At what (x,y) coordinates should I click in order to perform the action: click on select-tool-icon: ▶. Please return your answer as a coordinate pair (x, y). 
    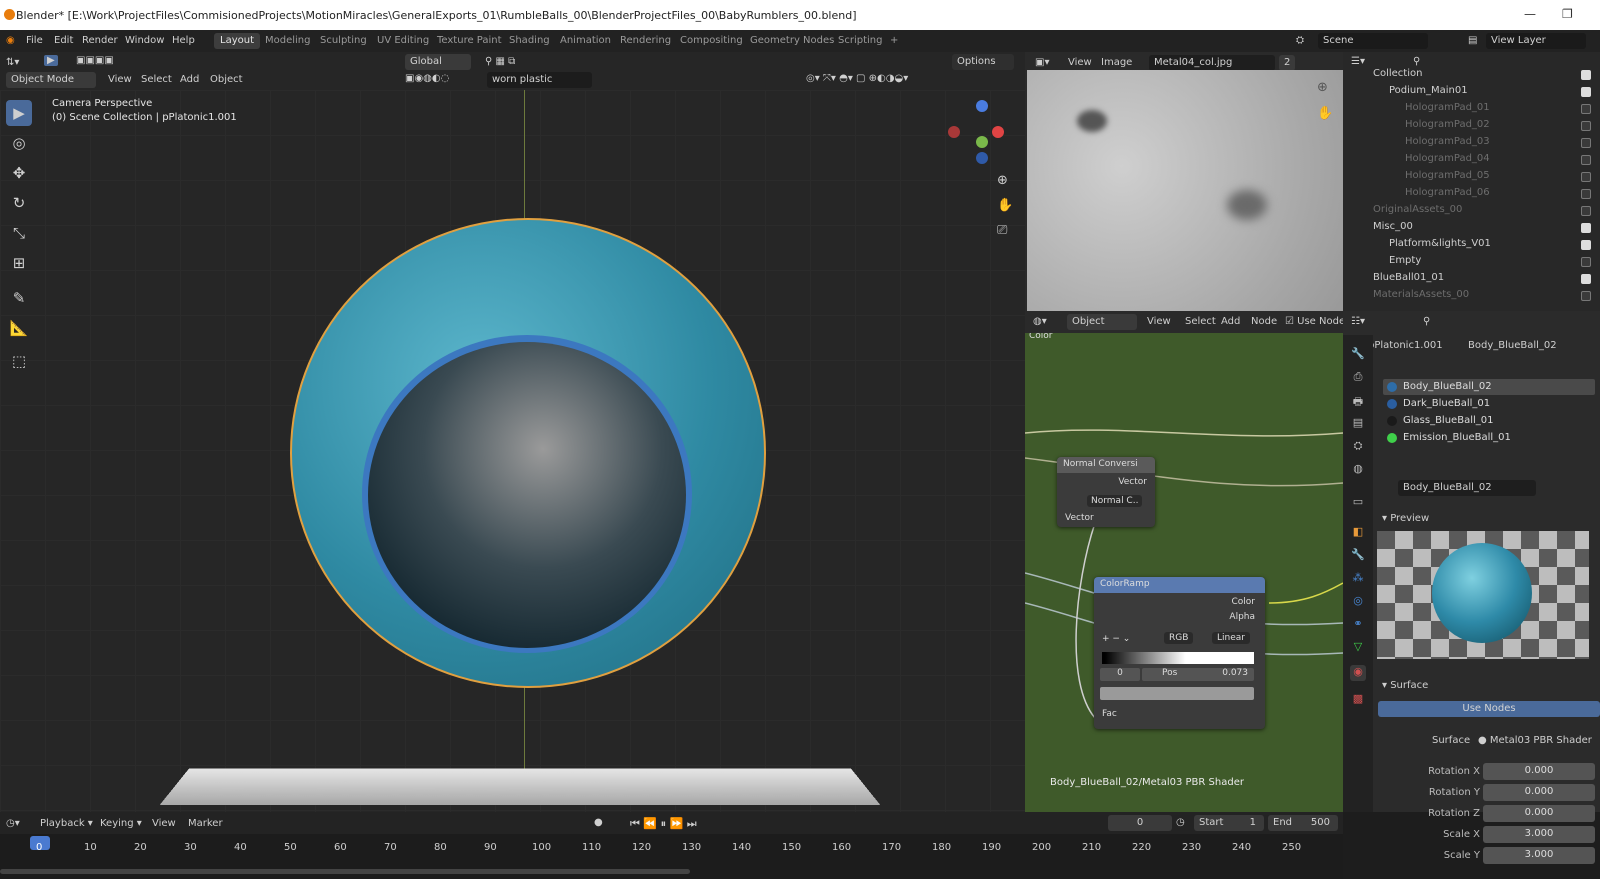
    Looking at the image, I should click on (51, 60).